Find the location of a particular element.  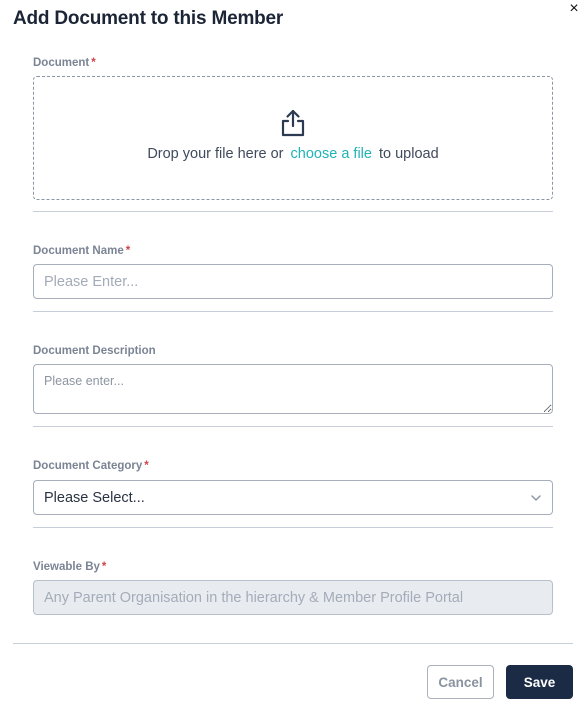

document-description-label-text: Document Description is located at coordinates (94, 351).